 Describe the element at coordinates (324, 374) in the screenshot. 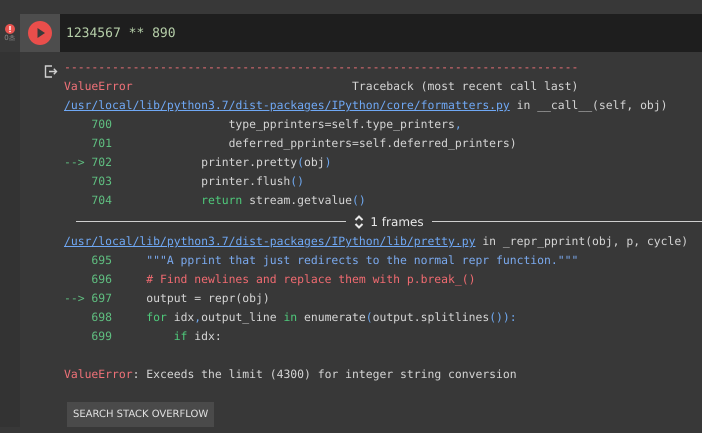

I see `error-message: : Exceeds the limit (4300) for integer string conversion` at that location.